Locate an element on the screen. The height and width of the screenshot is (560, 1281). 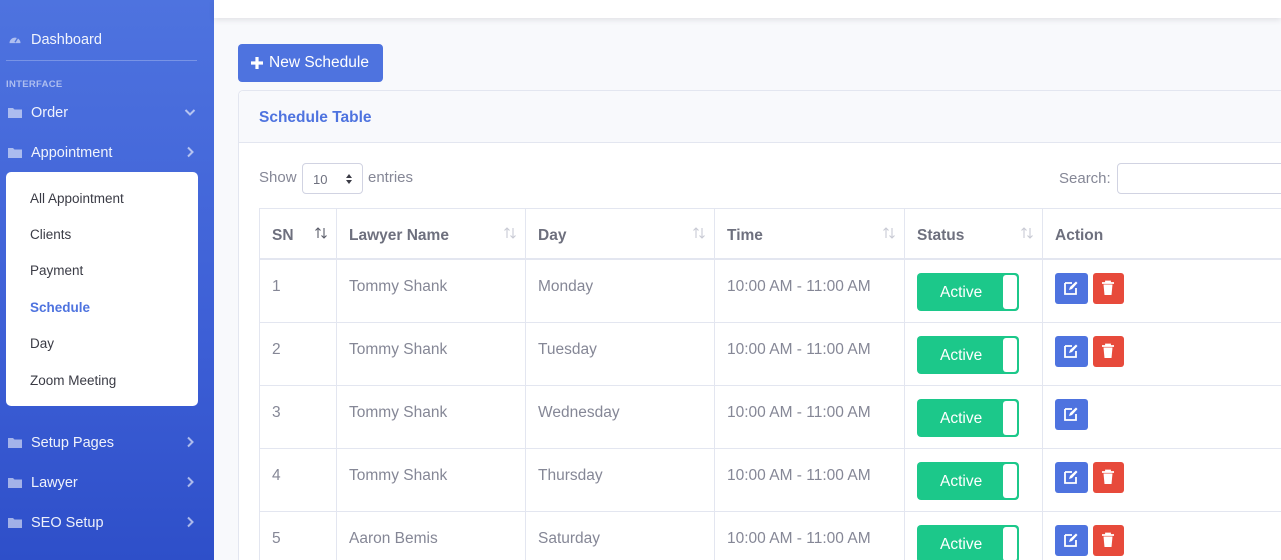
table-header-row: SN Lawyer Name Day Time Status Action is located at coordinates (770, 234).